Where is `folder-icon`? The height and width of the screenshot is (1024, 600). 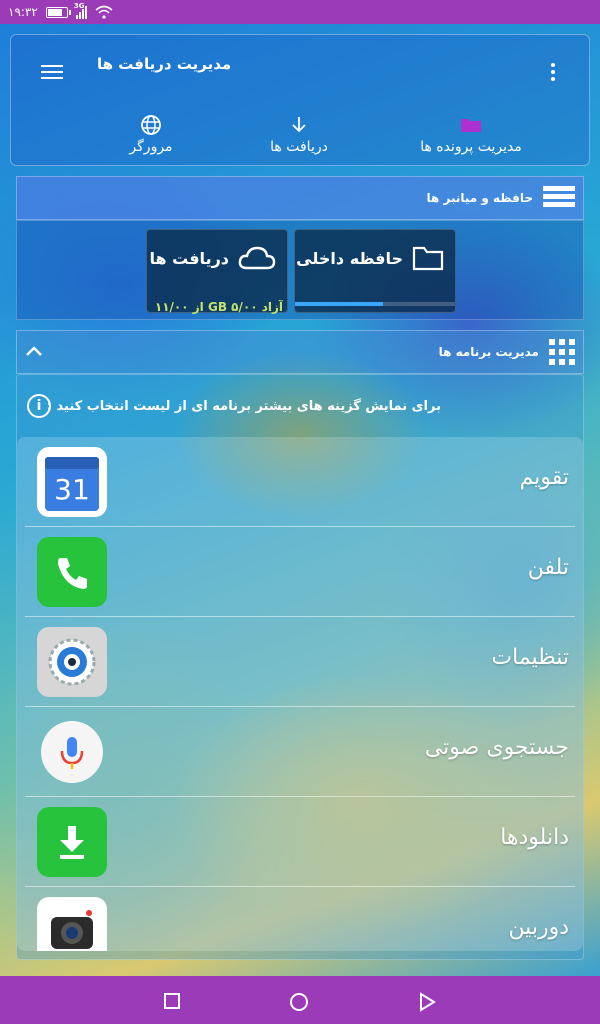 folder-icon is located at coordinates (471, 125).